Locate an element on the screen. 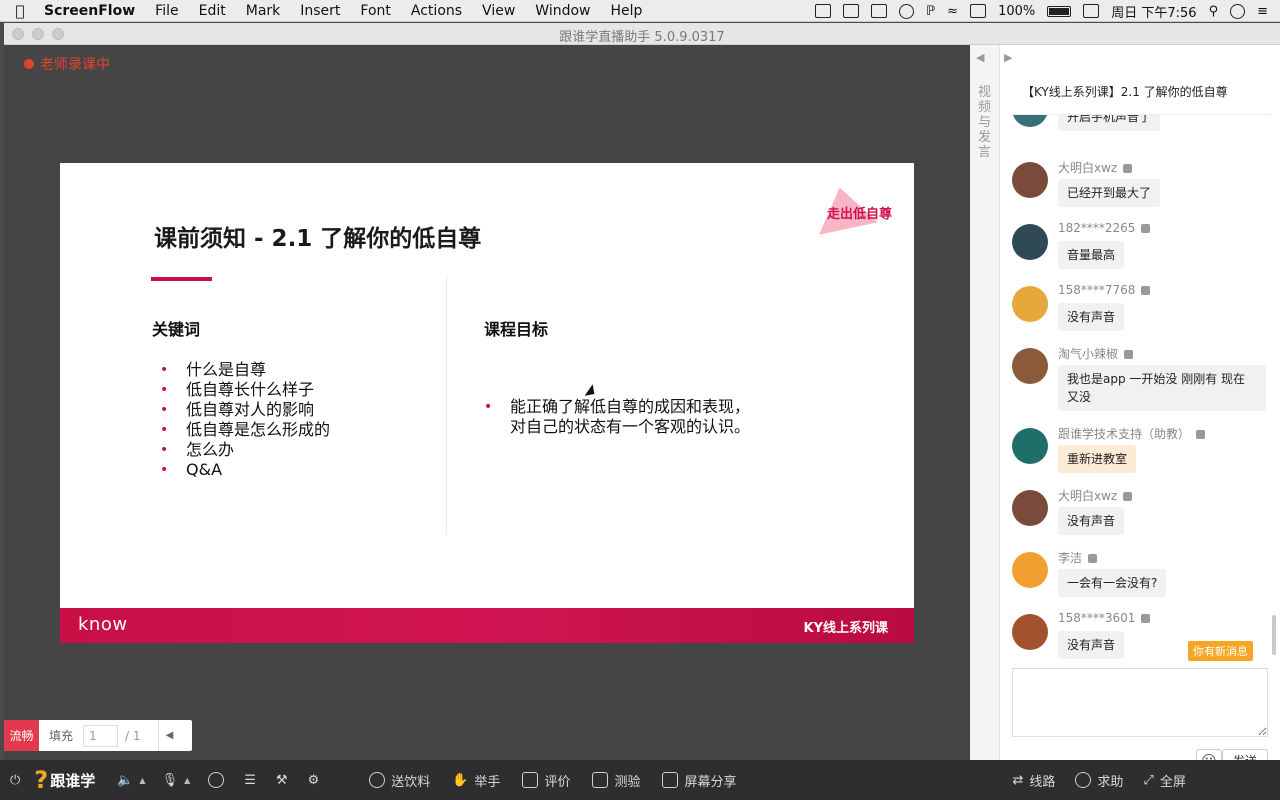  settings-button: ⚙ is located at coordinates (314, 780).